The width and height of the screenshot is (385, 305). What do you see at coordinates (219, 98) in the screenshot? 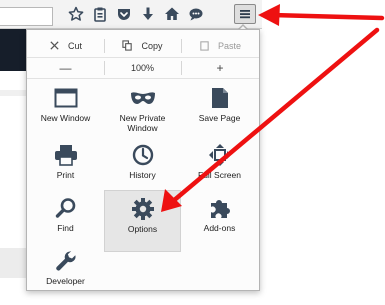
I see `page-icon` at bounding box center [219, 98].